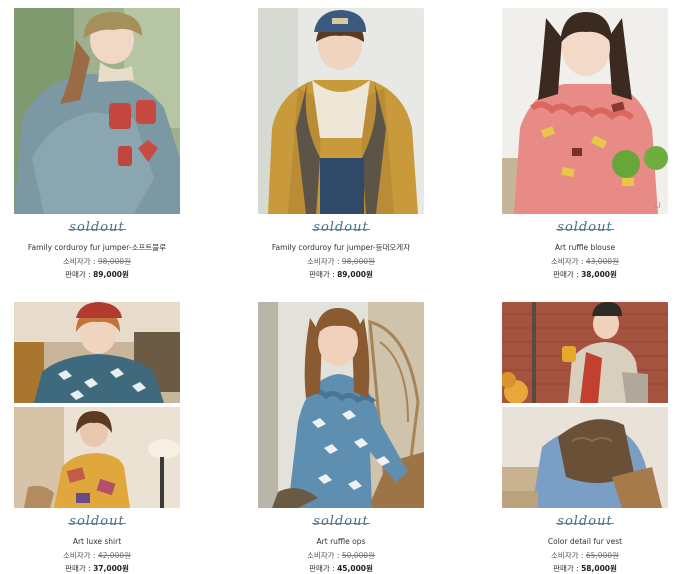  I want to click on product-photo-art-luxe-shirt-model, so click(97, 352).